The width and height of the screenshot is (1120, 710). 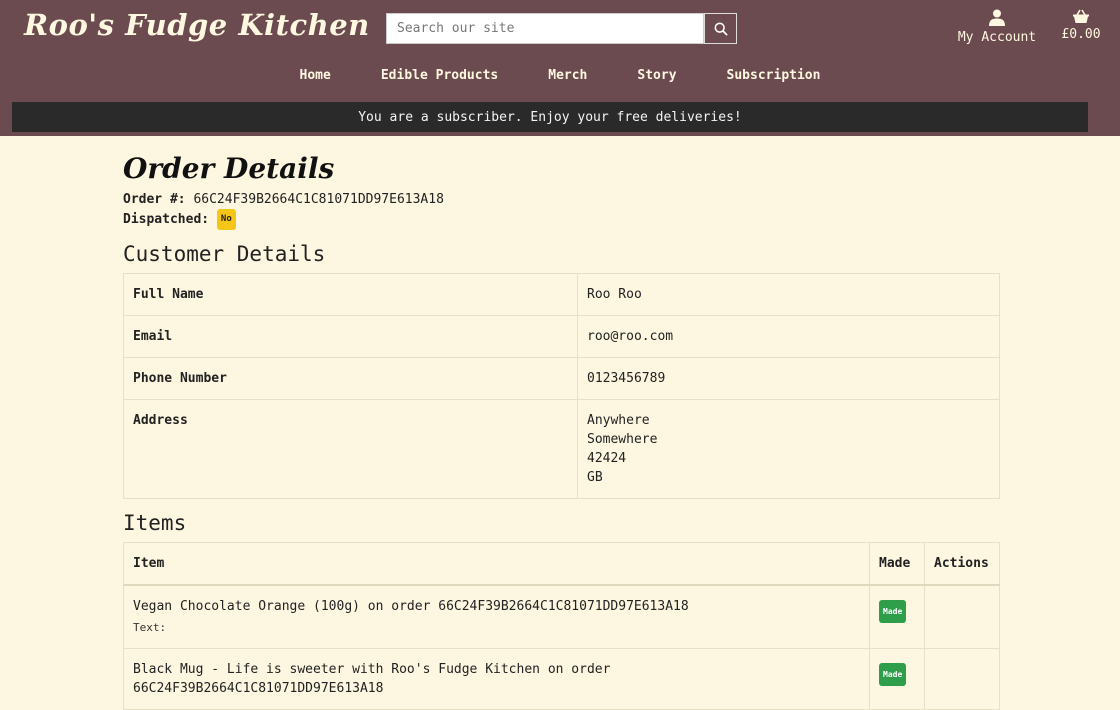 What do you see at coordinates (622, 439) in the screenshot?
I see `address-line: Somewhere` at bounding box center [622, 439].